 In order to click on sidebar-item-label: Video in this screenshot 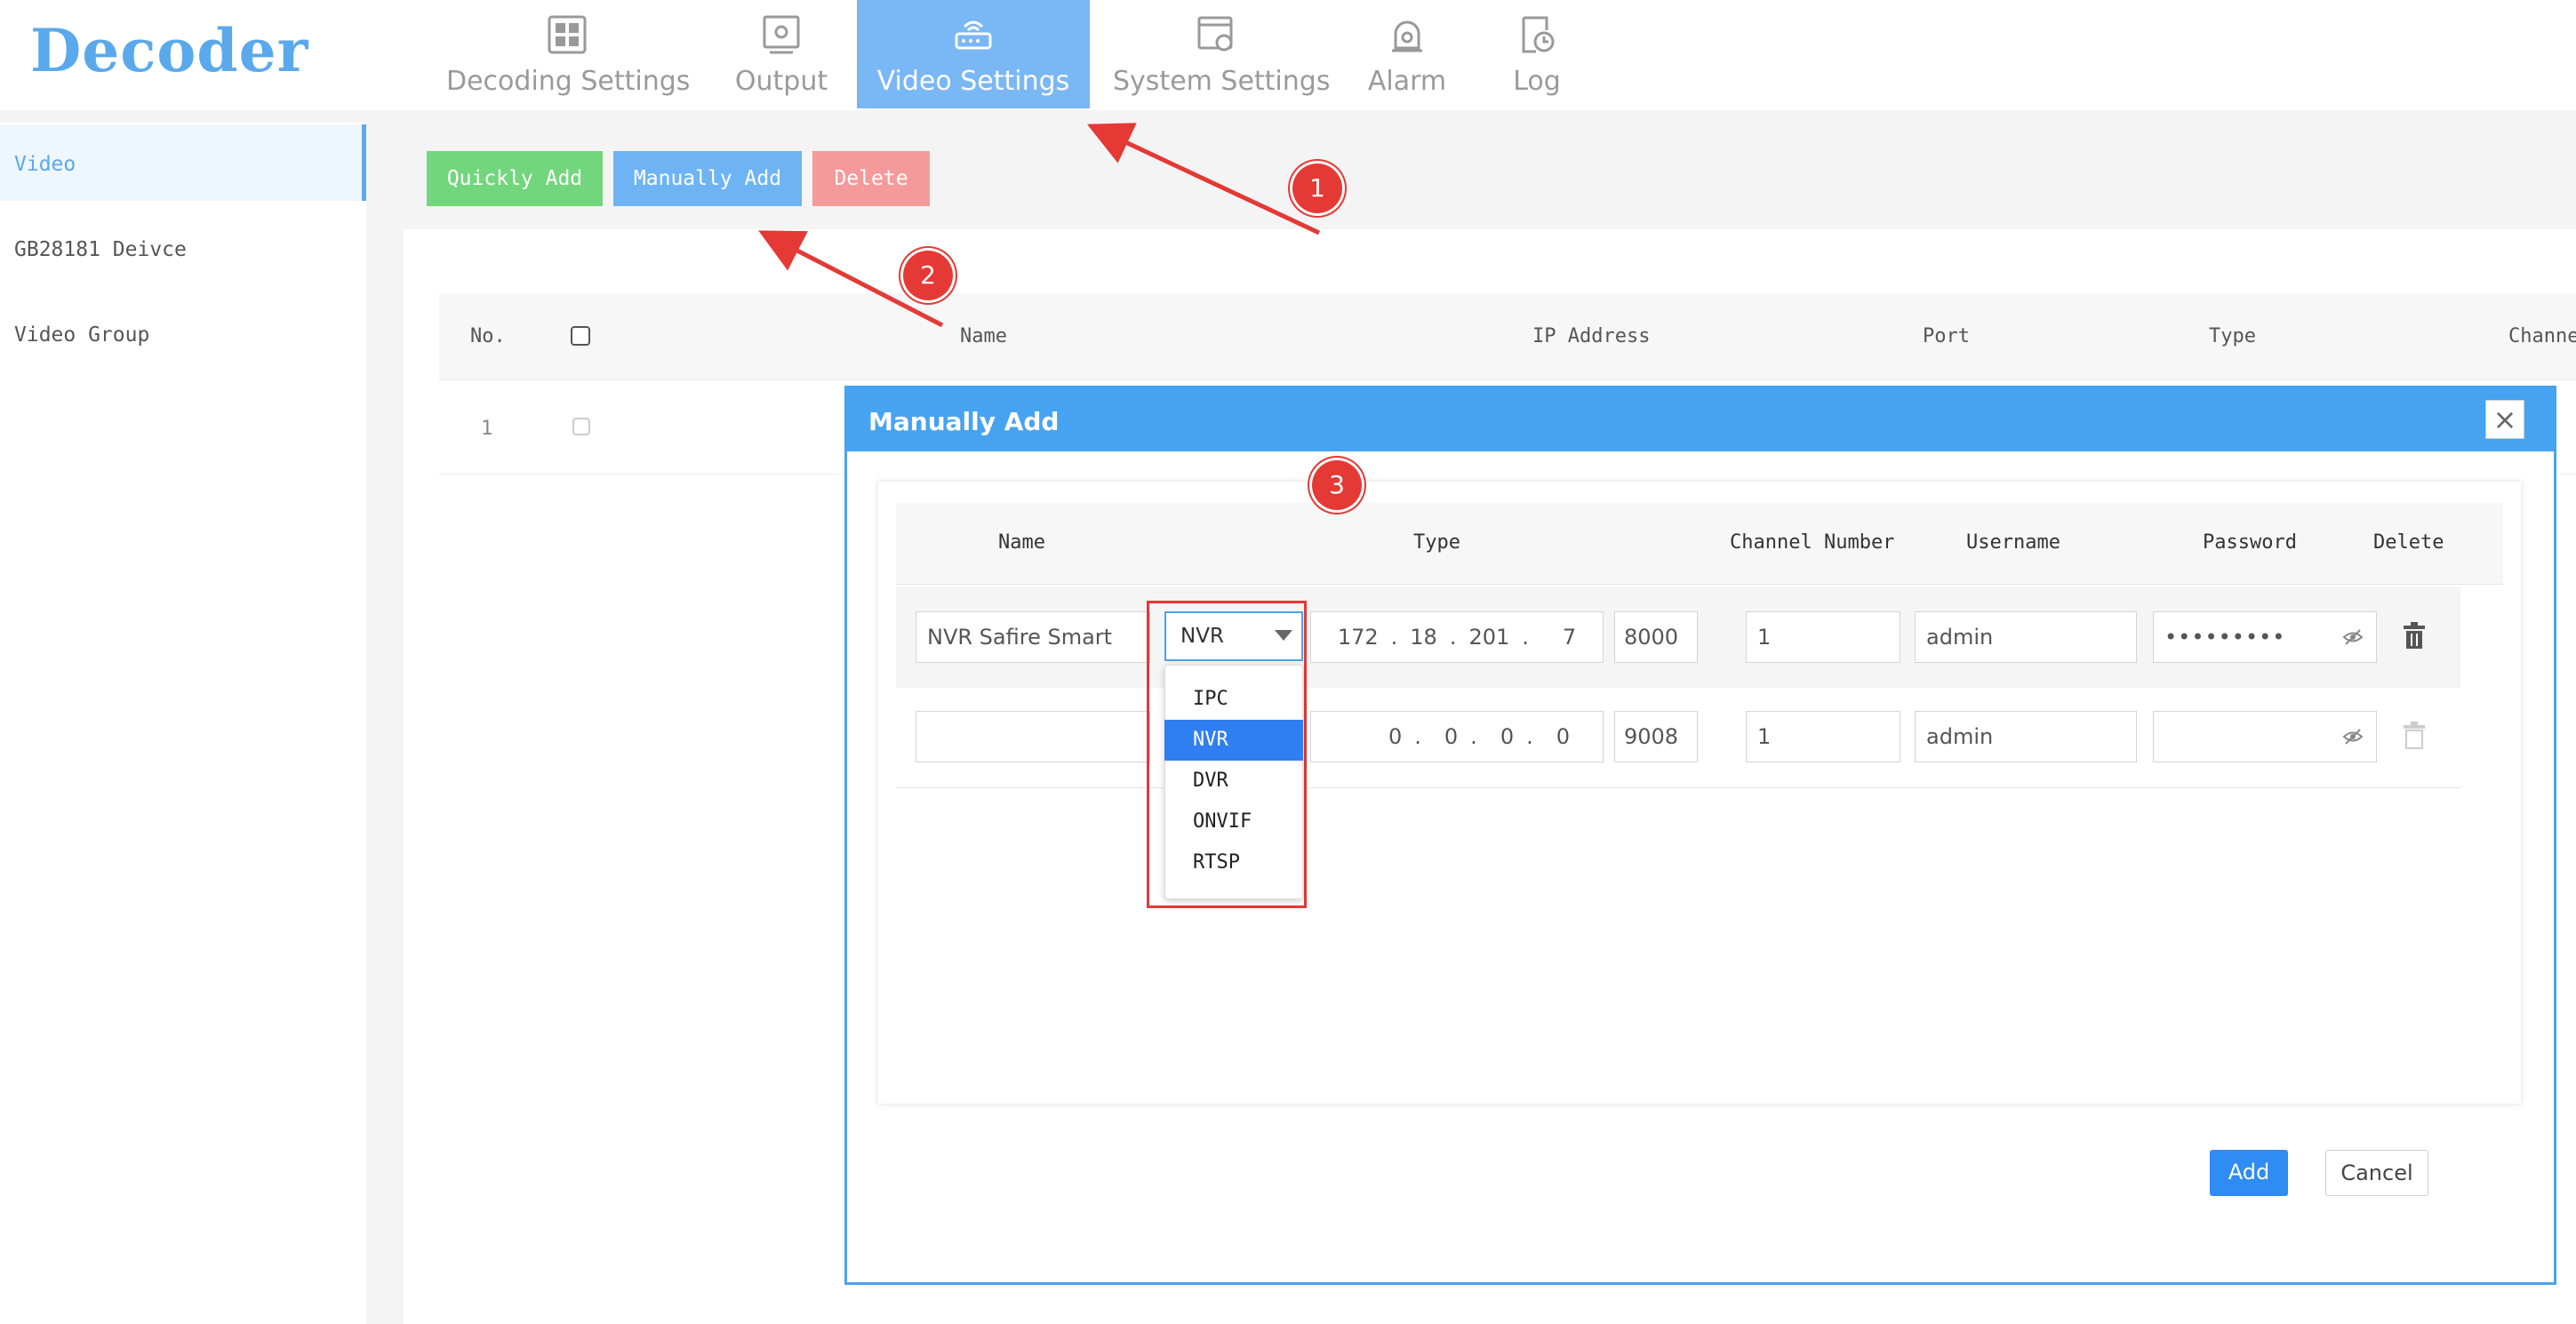, I will do `click(45, 164)`.